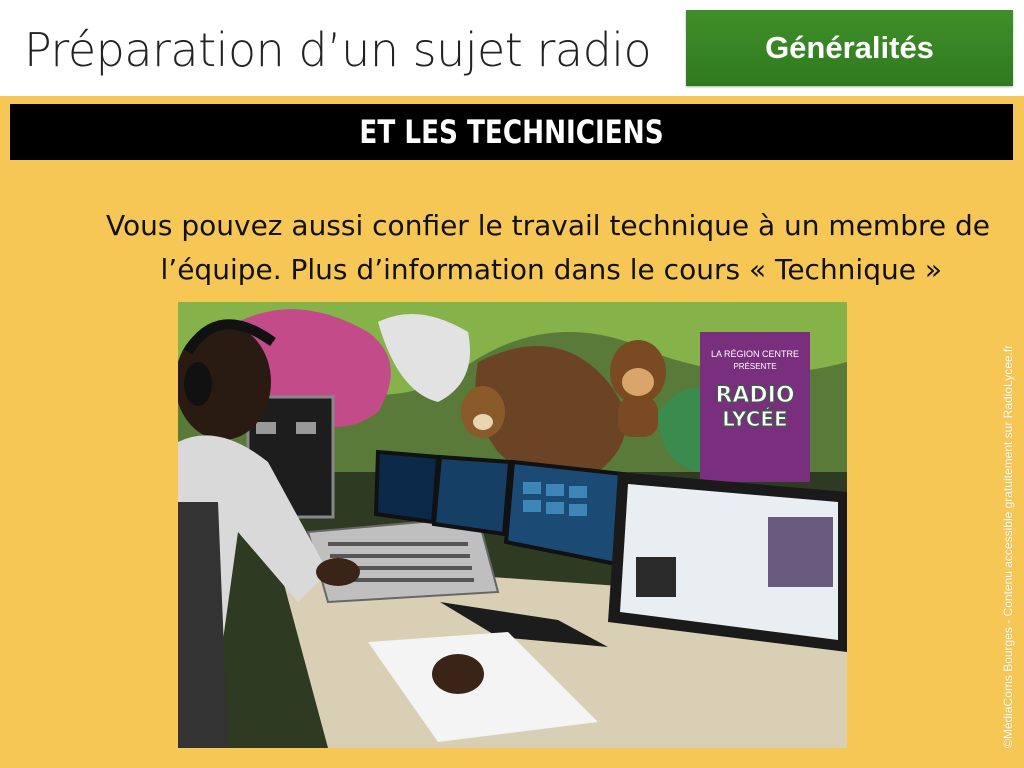  I want to click on header-bar: Préparation d’un sujet radio Généralités, so click(512, 48).